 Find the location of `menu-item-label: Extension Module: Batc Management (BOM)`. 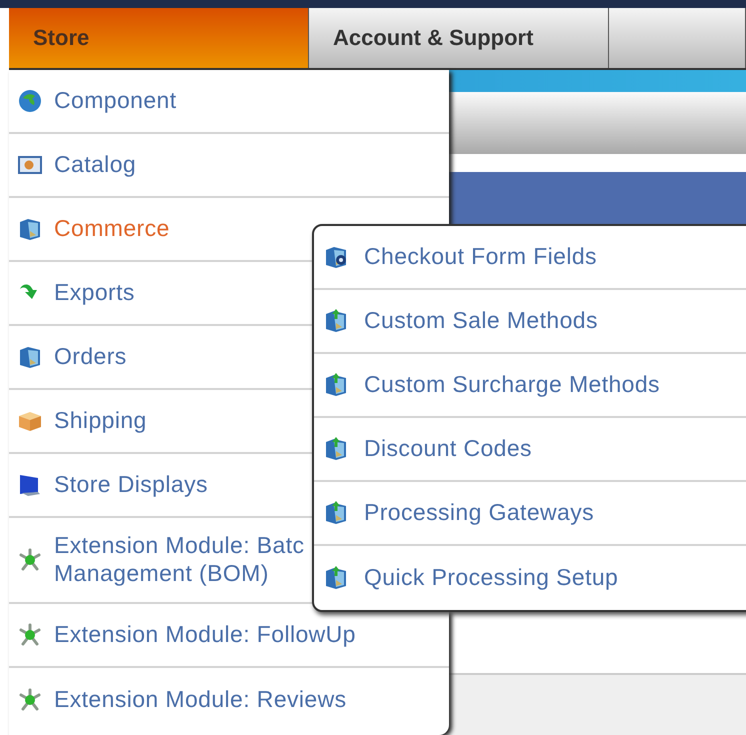

menu-item-label: Extension Module: Batc Management (BOM) is located at coordinates (179, 560).